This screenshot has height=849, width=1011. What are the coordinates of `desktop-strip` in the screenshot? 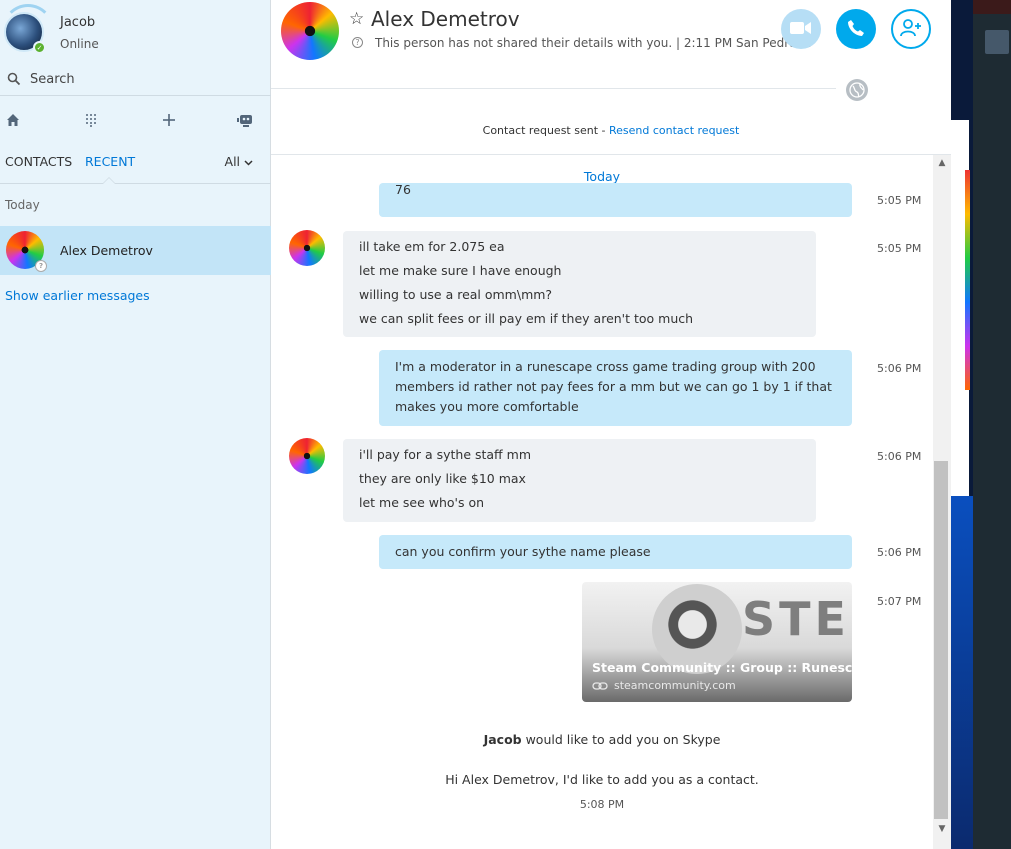 It's located at (992, 424).